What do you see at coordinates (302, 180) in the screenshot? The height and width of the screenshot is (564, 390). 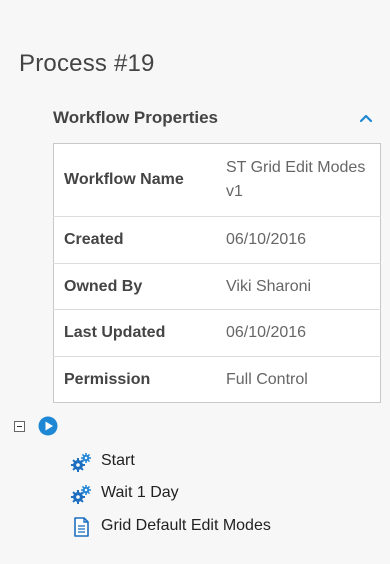 I see `property-value: ST Grid Edit Modes v1` at bounding box center [302, 180].